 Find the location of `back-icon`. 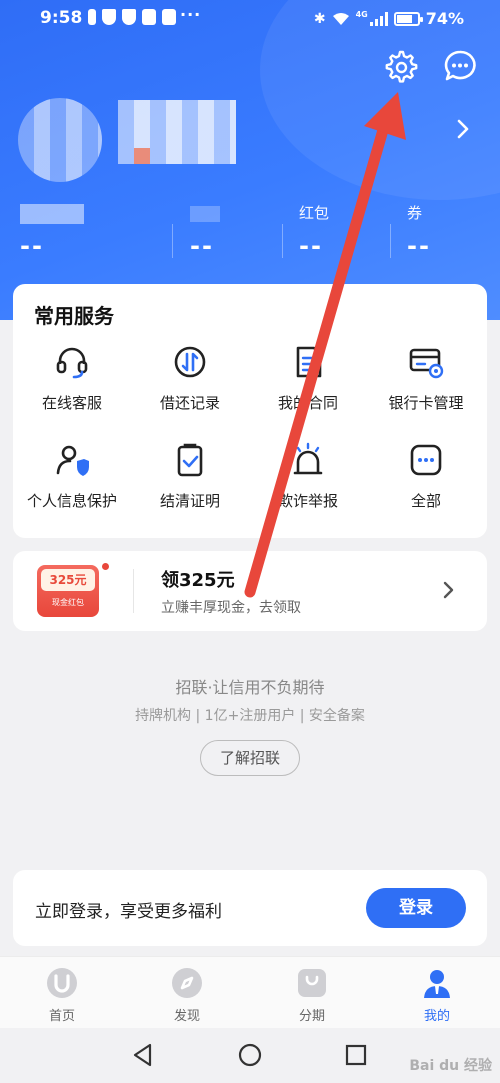

back-icon is located at coordinates (143, 1055).